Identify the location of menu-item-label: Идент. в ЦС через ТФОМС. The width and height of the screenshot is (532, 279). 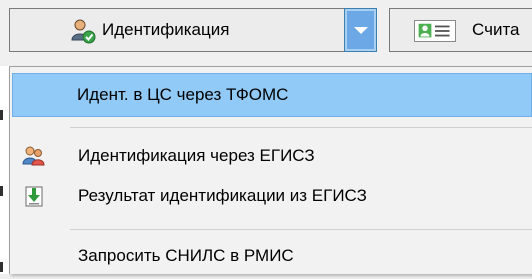
(183, 94).